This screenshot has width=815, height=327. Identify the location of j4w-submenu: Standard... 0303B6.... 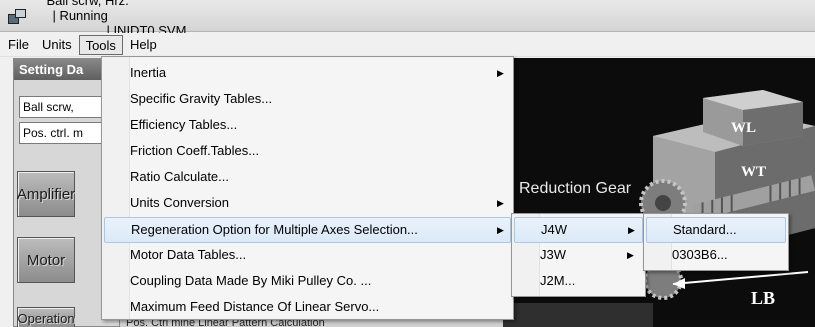
(716, 242).